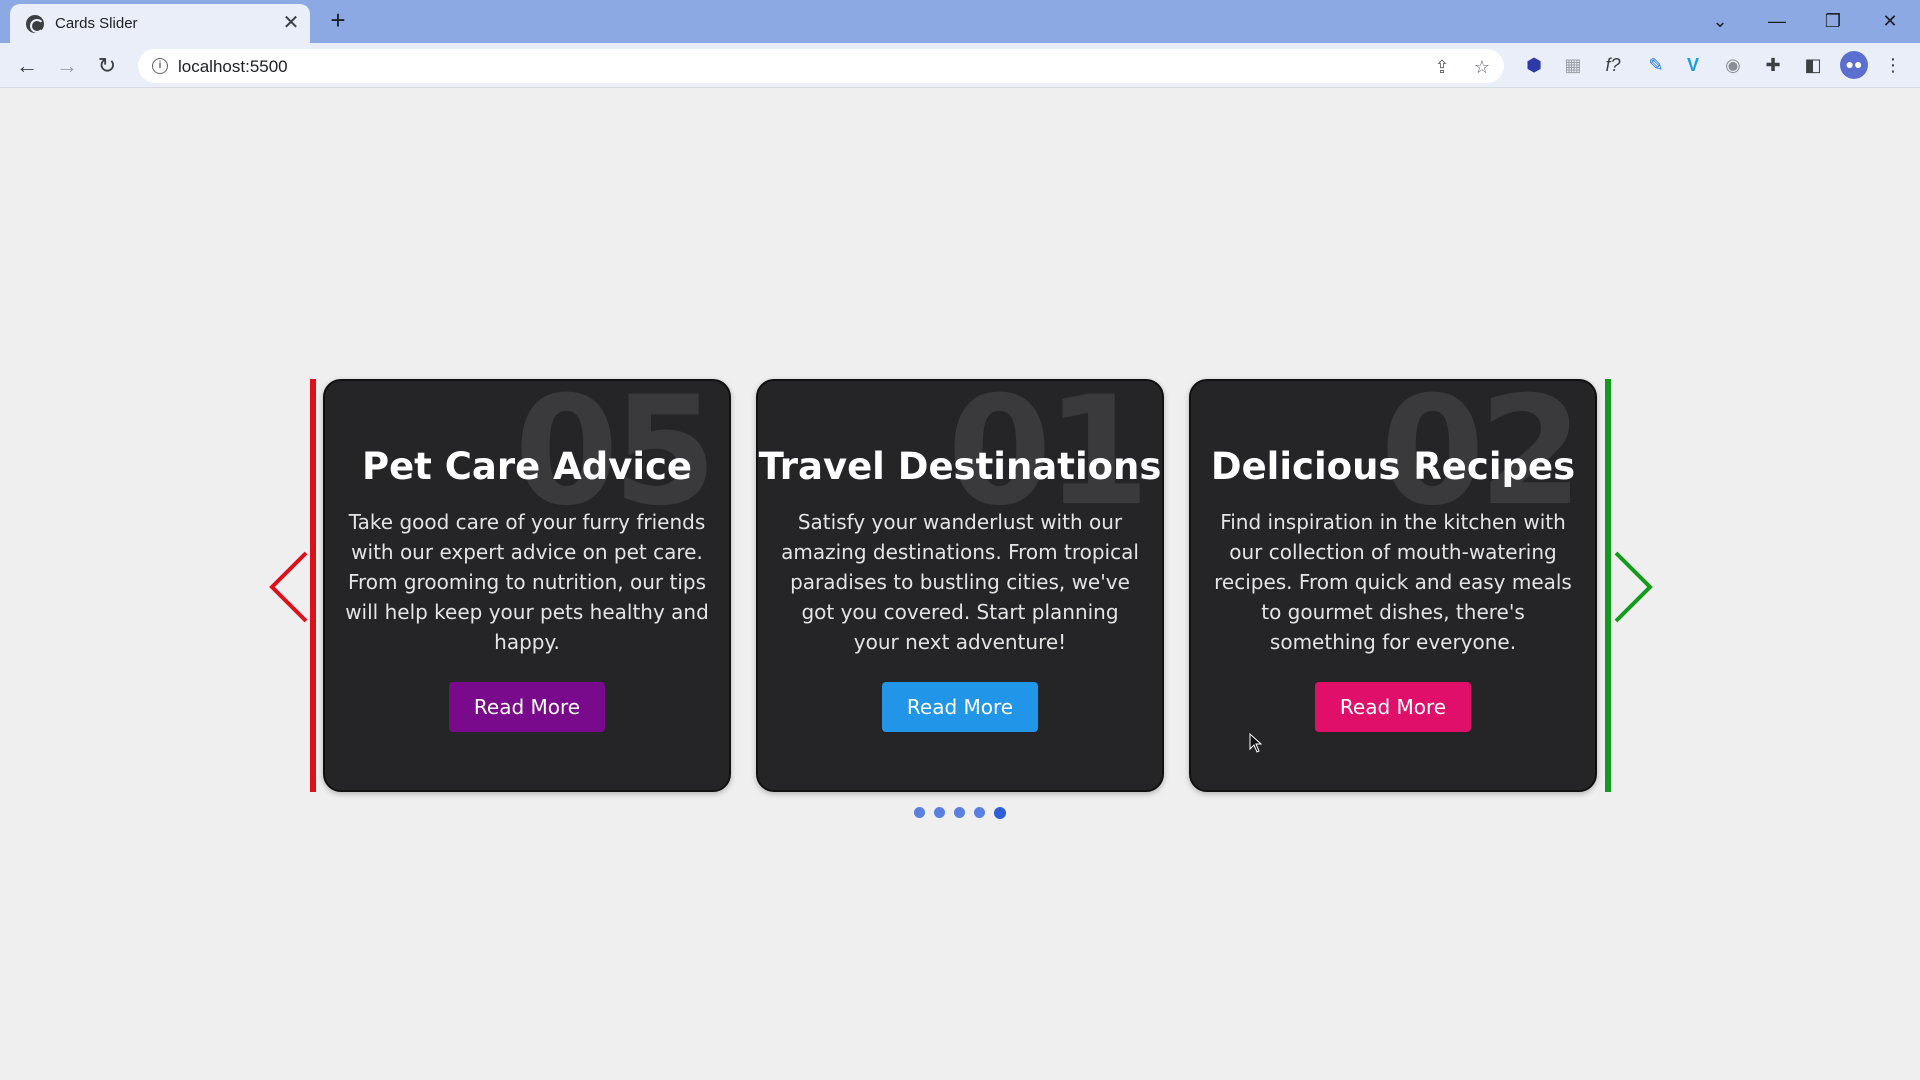 The height and width of the screenshot is (1080, 1920). Describe the element at coordinates (821, 66) in the screenshot. I see `address-bar: i localhost:5500 ⇪ ☆` at that location.